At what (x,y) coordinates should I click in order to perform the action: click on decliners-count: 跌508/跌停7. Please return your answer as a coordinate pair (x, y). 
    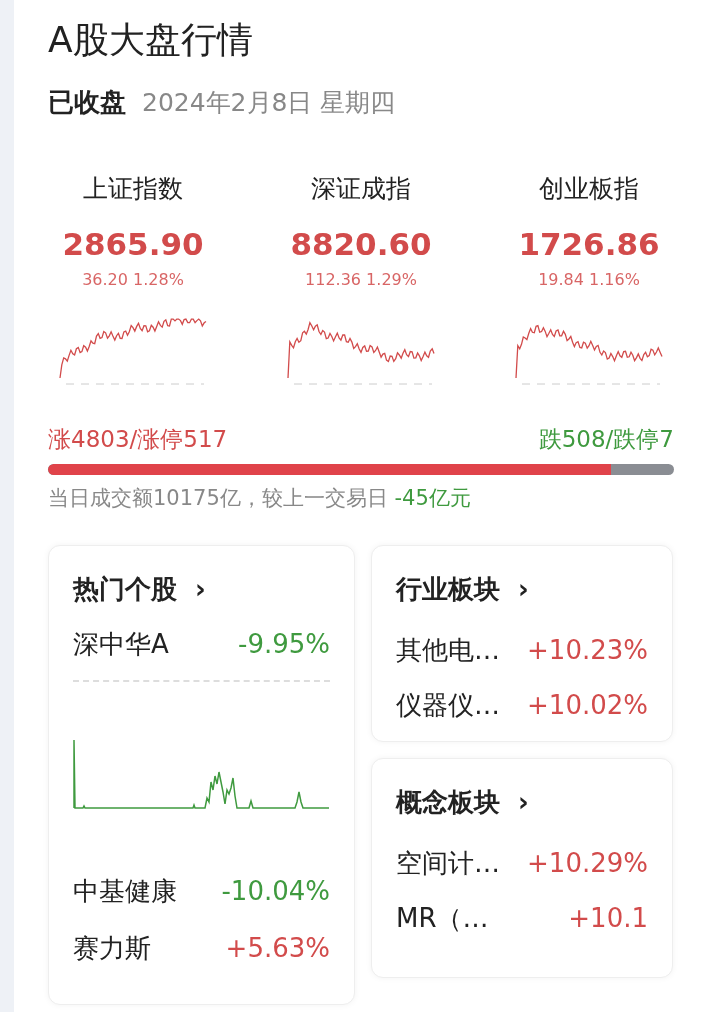
    Looking at the image, I should click on (606, 439).